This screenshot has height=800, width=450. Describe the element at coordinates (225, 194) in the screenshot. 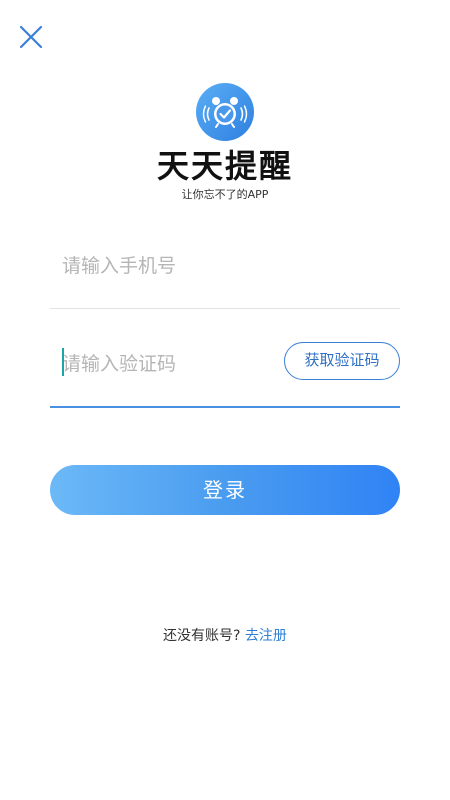

I see `app-slogan: 让你忘不了的APP` at that location.